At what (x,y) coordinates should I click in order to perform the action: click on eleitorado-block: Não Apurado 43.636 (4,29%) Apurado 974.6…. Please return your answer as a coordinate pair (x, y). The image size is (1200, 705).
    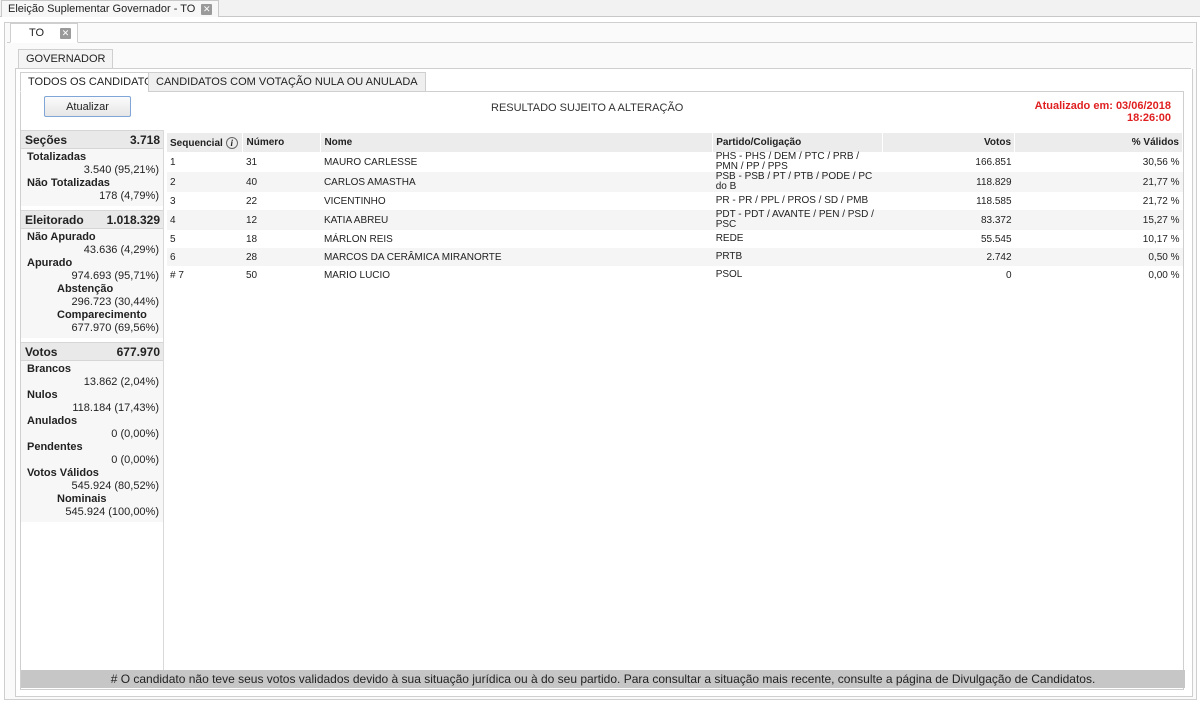
    Looking at the image, I should click on (92, 283).